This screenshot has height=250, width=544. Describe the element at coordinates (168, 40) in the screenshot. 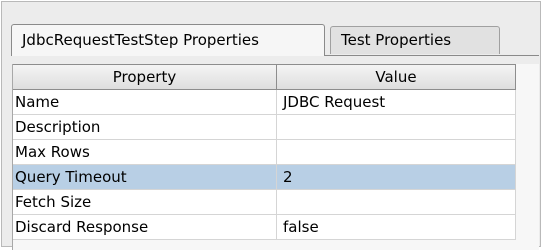

I see `tab-jdbc-request-teststep-properties: JdbcRequestTestStep Properties` at that location.